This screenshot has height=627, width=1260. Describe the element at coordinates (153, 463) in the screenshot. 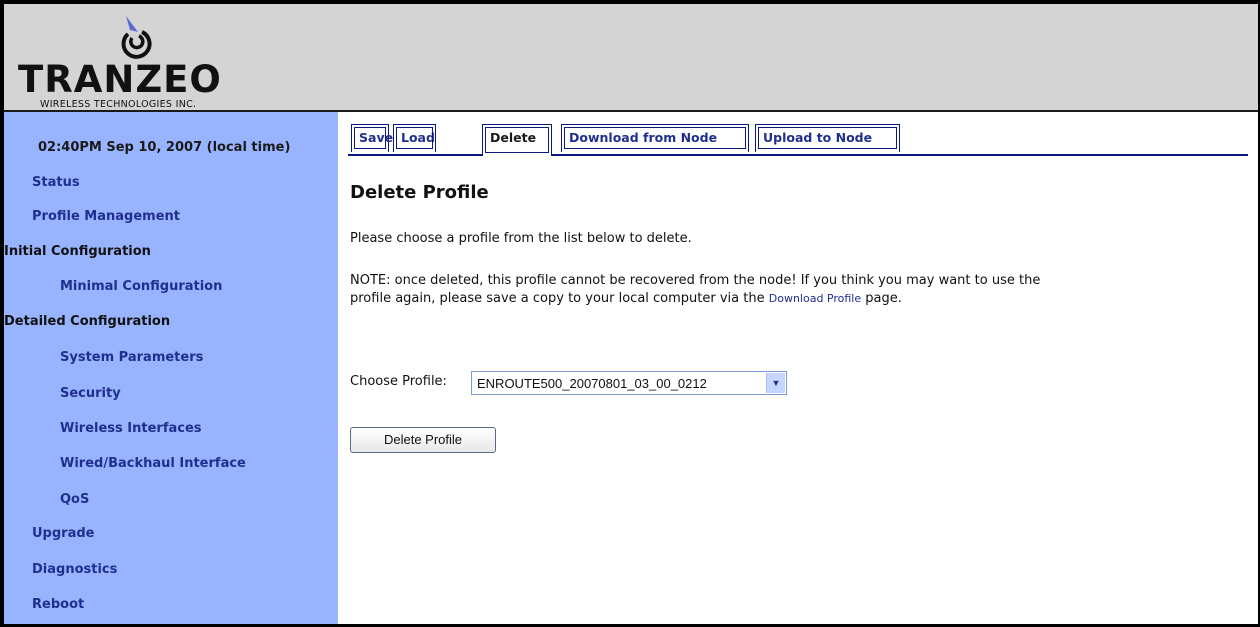

I see `sidebar-item-wired-backhaul-interface: Wired/Backhaul Interface` at that location.